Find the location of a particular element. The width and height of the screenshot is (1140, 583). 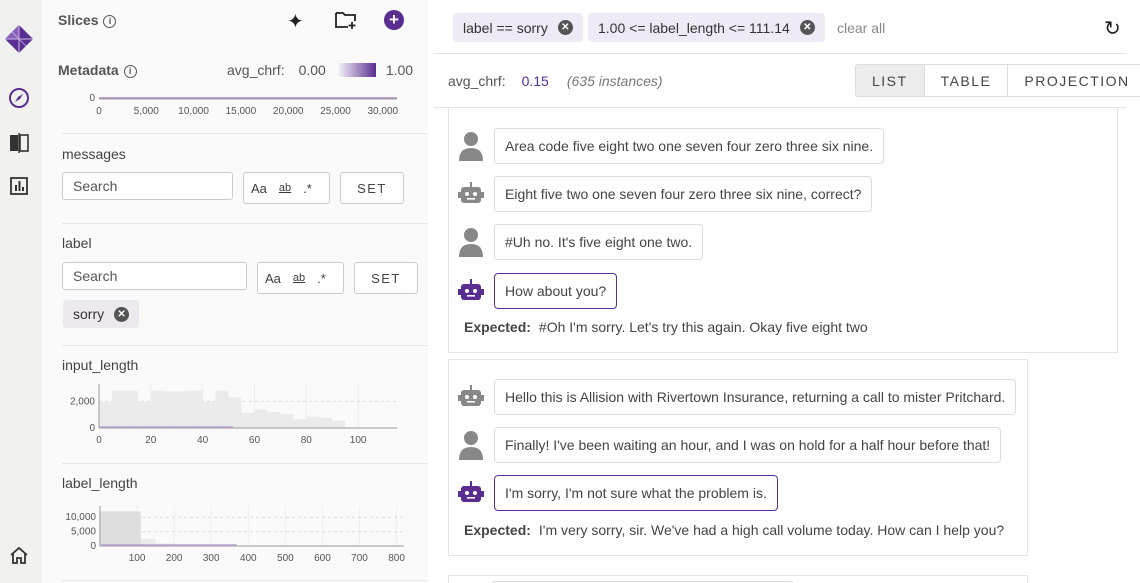

color-min: 0.00 is located at coordinates (312, 70).